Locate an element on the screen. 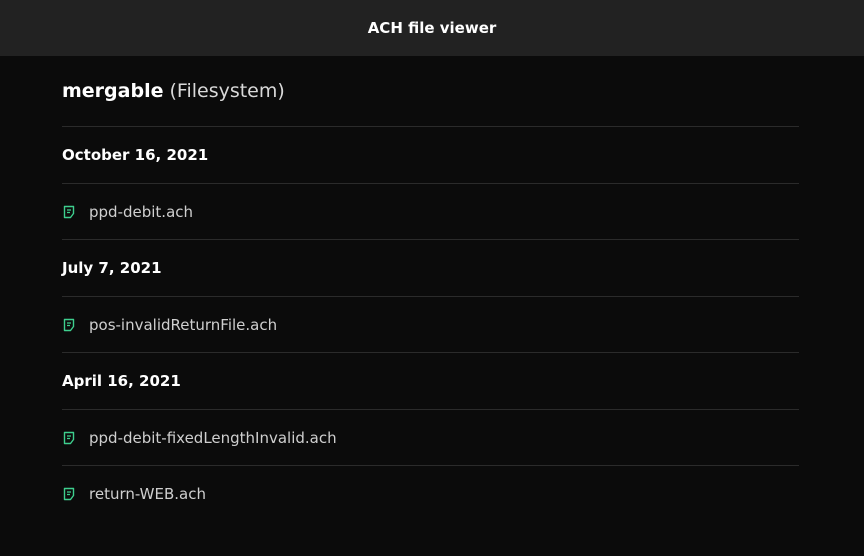  date-group-header: July 7, 2021 is located at coordinates (430, 268).